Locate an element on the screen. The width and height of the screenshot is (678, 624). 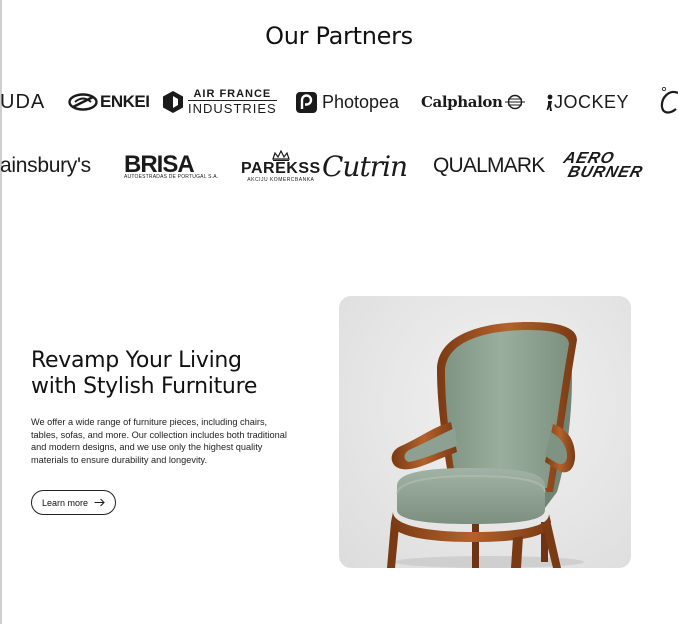
parekss-crown-icon is located at coordinates (280, 155).